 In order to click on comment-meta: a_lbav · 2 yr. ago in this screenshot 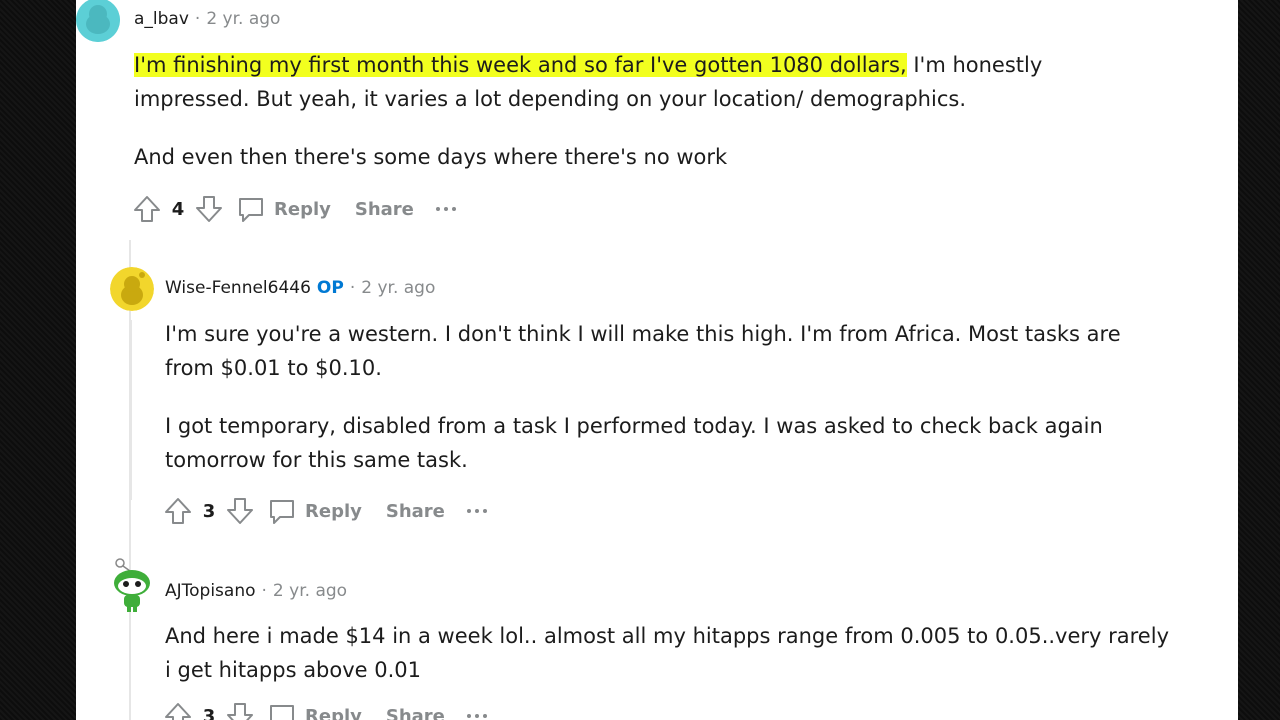, I will do `click(207, 19)`.